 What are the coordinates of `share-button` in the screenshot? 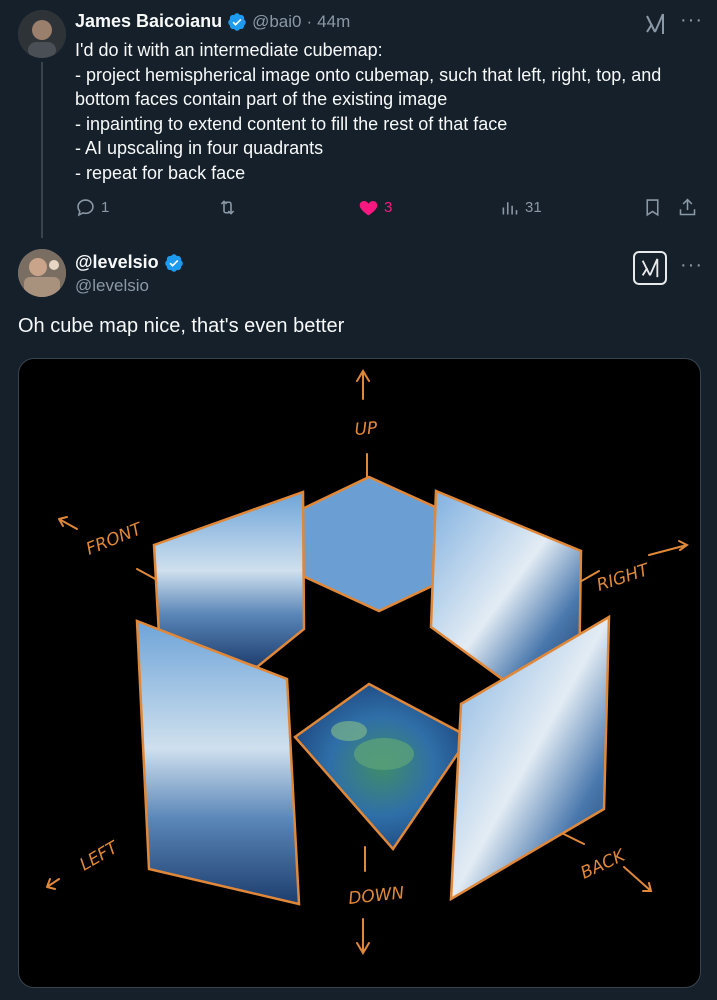 It's located at (687, 207).